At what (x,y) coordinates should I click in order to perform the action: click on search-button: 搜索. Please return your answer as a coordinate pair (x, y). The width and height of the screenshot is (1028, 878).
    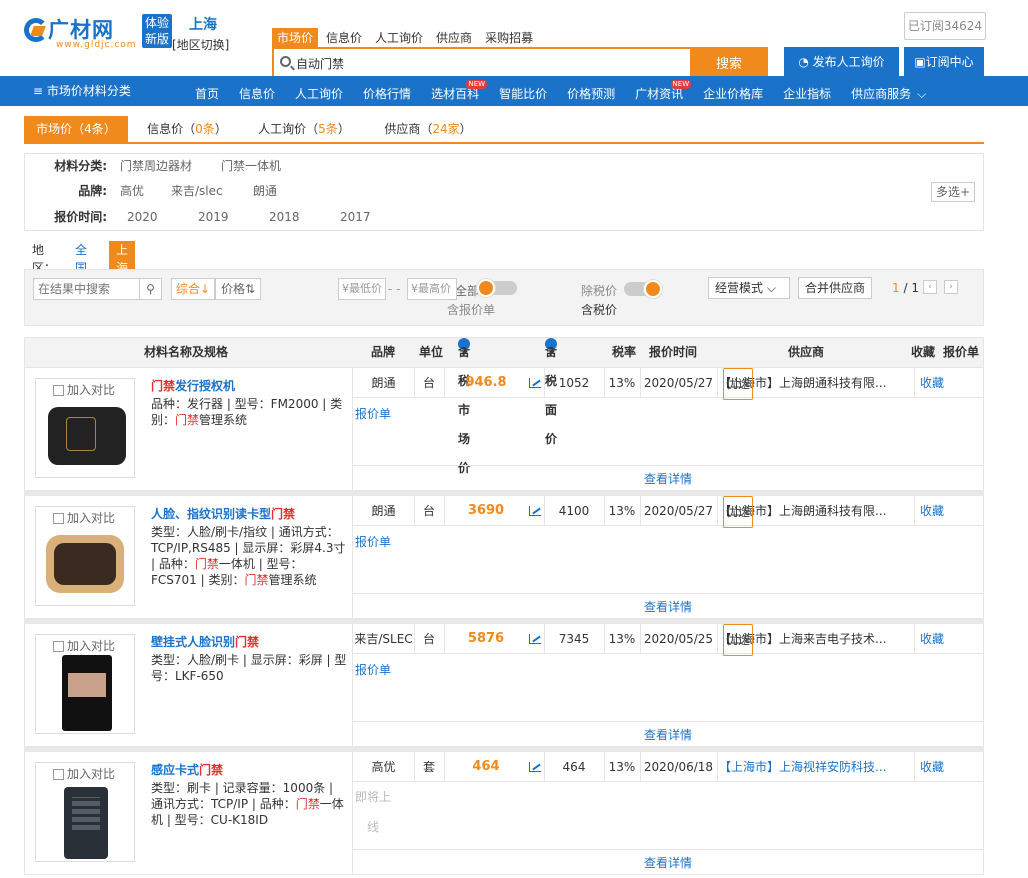
    Looking at the image, I should click on (729, 62).